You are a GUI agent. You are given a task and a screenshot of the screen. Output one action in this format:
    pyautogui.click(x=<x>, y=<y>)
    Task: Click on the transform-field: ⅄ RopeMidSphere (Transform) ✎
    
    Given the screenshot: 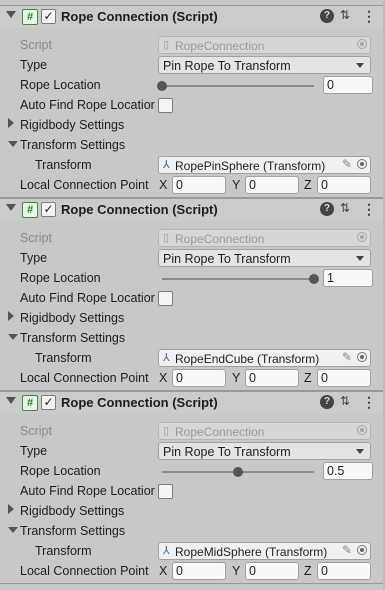 What is the action you would take?
    pyautogui.click(x=264, y=551)
    